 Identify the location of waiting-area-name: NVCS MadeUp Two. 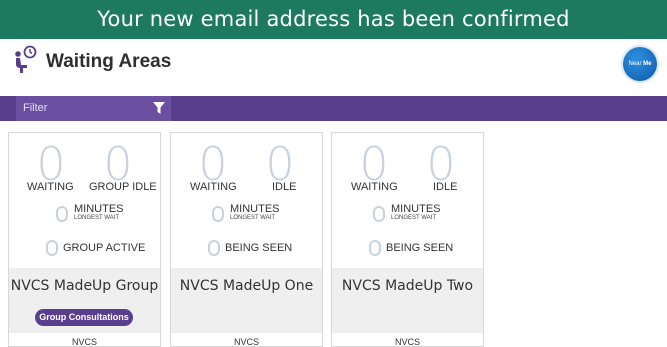
(407, 286).